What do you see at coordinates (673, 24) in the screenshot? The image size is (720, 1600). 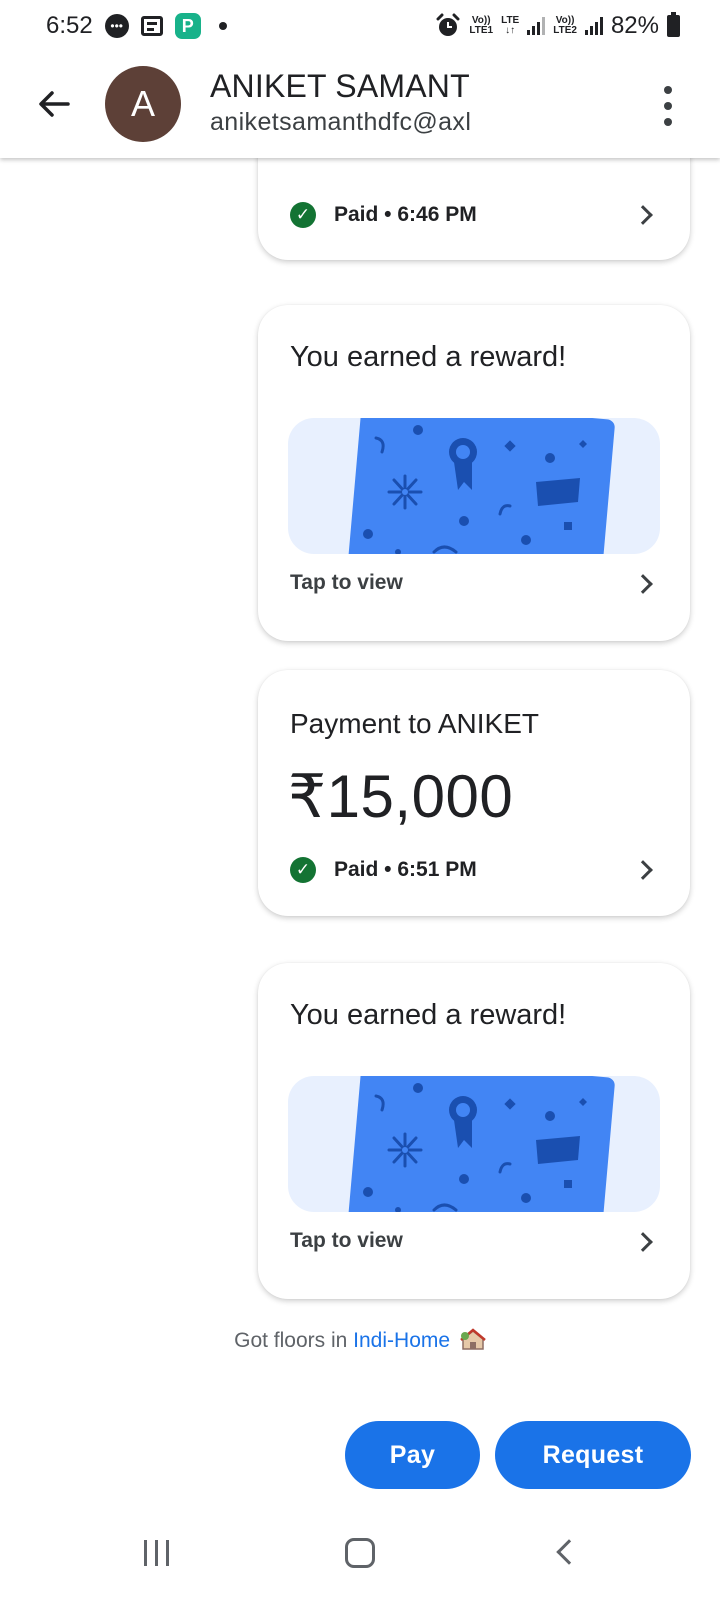 I see `battery-icon` at bounding box center [673, 24].